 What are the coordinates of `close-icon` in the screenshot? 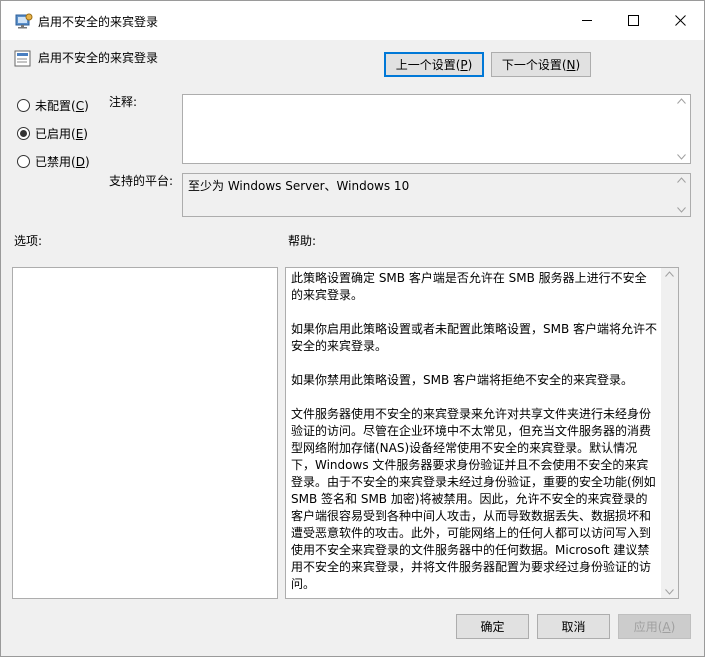 It's located at (680, 20).